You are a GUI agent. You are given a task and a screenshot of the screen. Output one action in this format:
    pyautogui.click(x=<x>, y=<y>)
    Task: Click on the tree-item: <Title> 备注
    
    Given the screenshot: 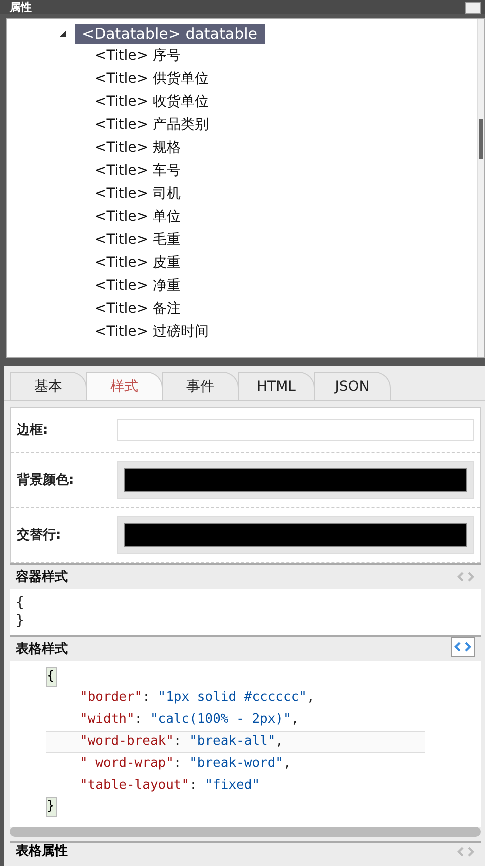 What is the action you would take?
    pyautogui.click(x=286, y=309)
    